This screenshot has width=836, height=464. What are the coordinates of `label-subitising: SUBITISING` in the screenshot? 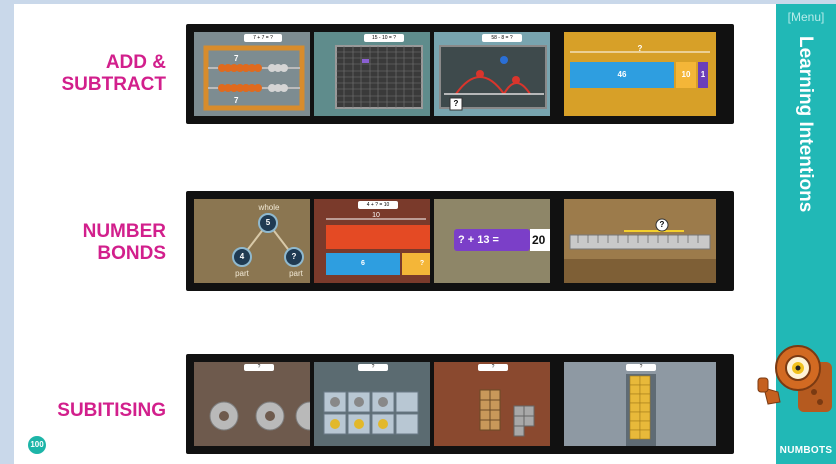 It's located at (111, 410).